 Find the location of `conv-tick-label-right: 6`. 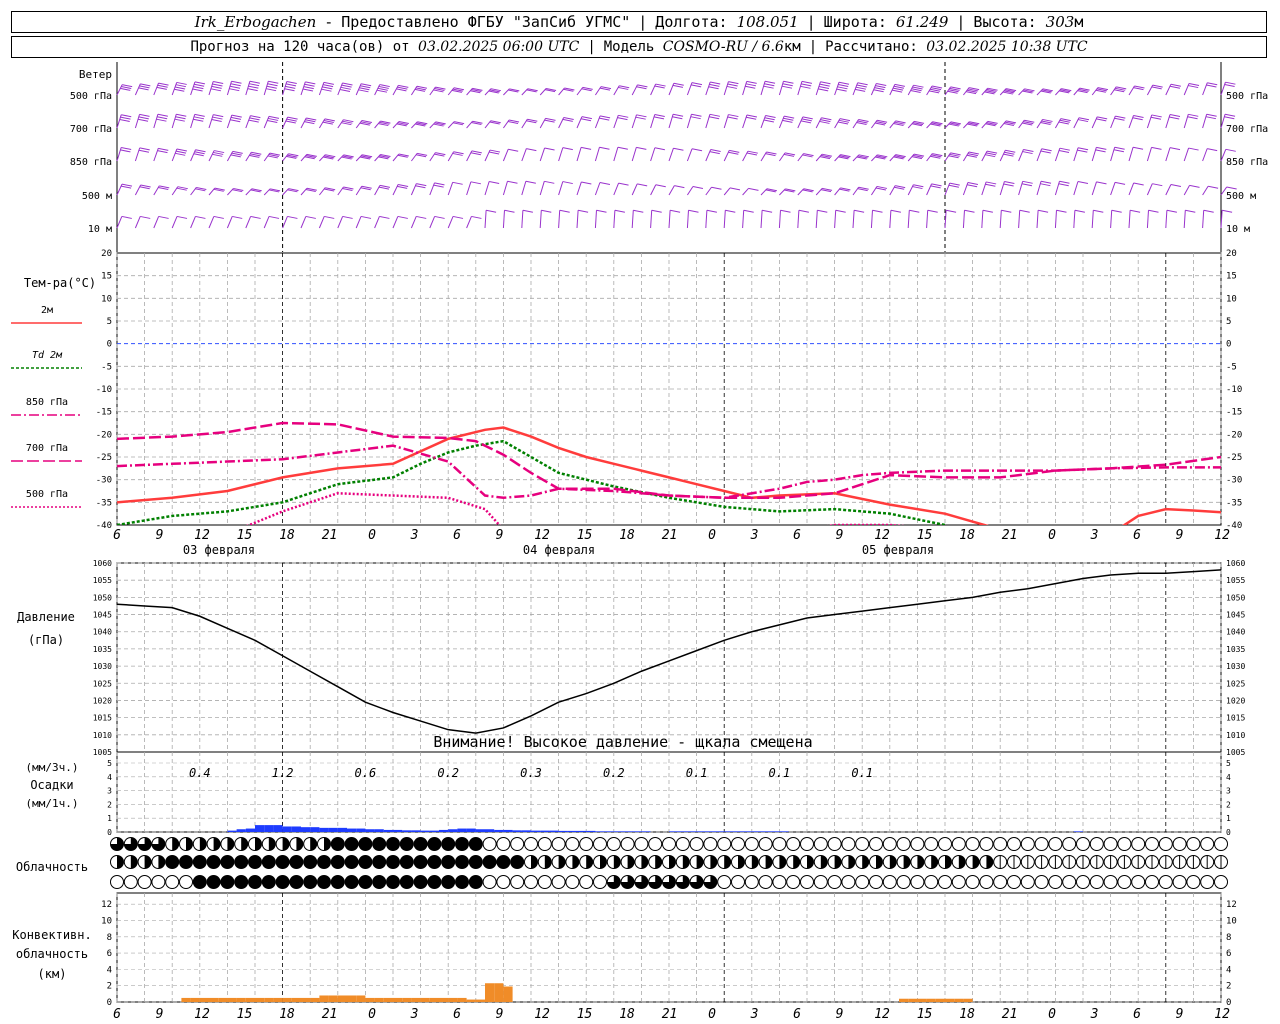

conv-tick-label-right: 6 is located at coordinates (1228, 954).